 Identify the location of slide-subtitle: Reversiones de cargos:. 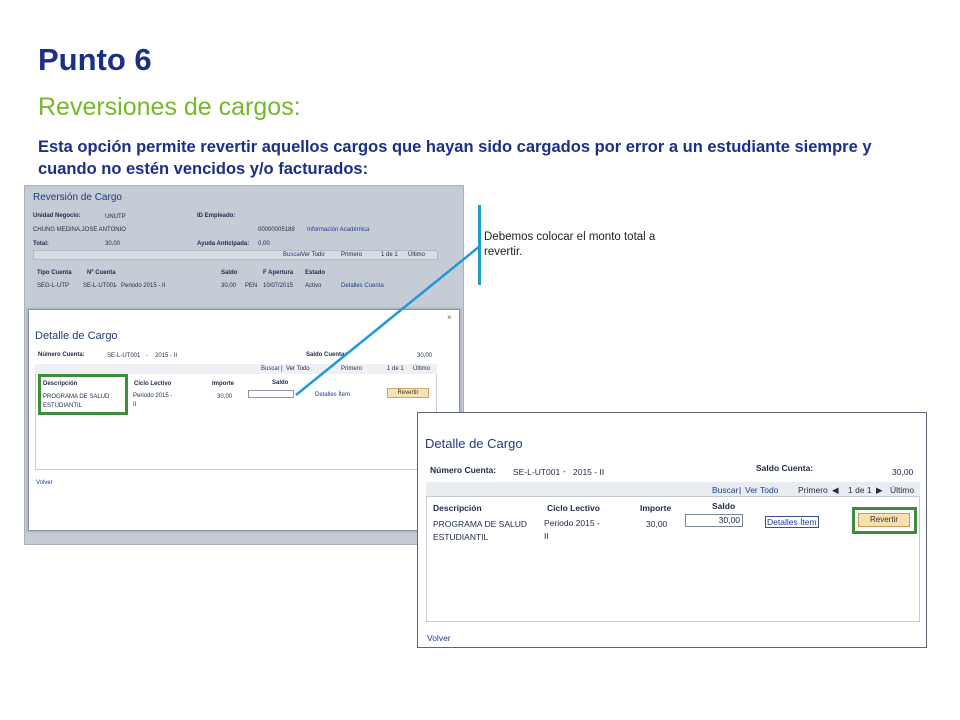
(169, 107).